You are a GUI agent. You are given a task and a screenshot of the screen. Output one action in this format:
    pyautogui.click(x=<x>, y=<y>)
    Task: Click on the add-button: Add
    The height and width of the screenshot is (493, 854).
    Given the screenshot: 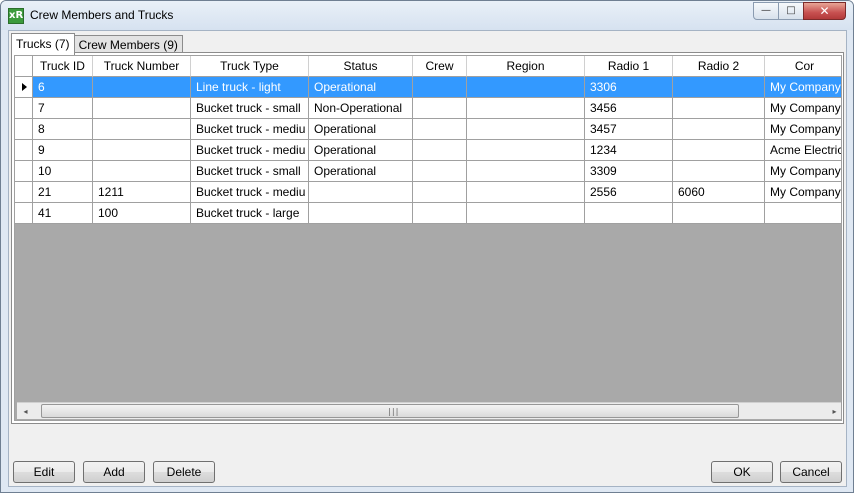 What is the action you would take?
    pyautogui.click(x=114, y=472)
    